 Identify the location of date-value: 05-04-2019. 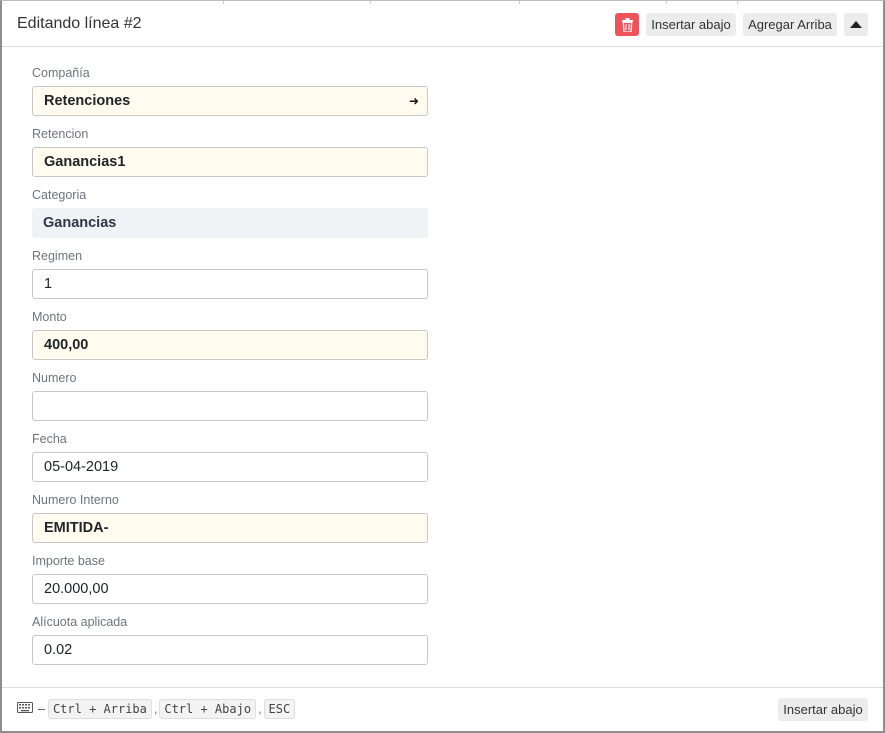
(81, 467).